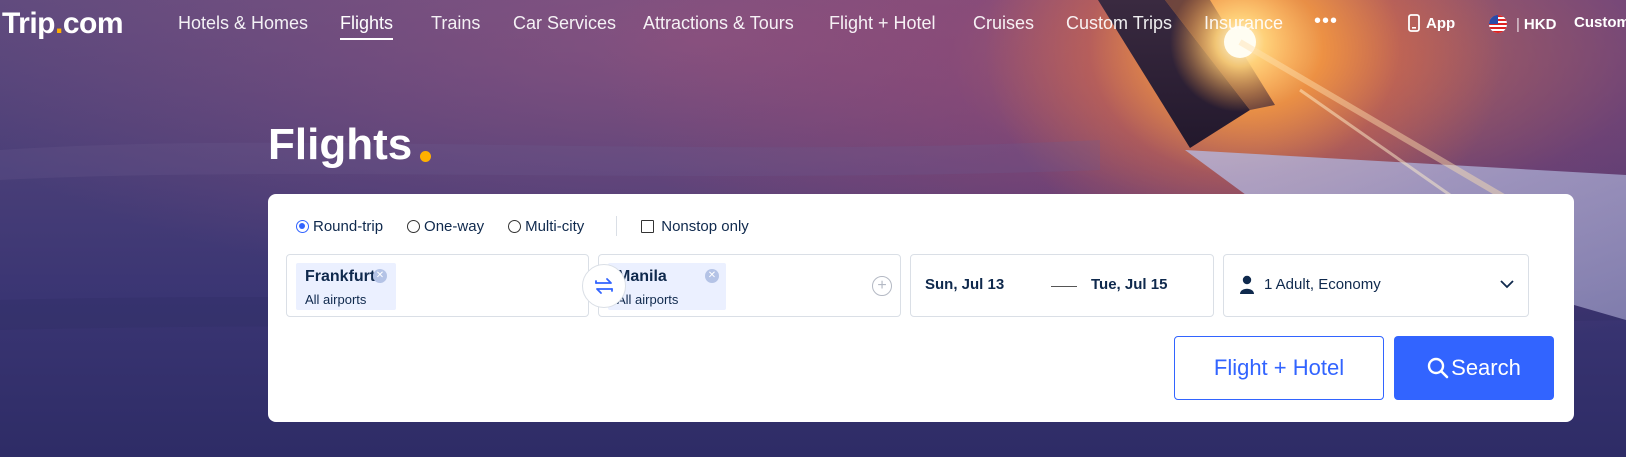  Describe the element at coordinates (346, 286) in the screenshot. I see `origin-city-chip: Frankfurt All airports ✕` at that location.